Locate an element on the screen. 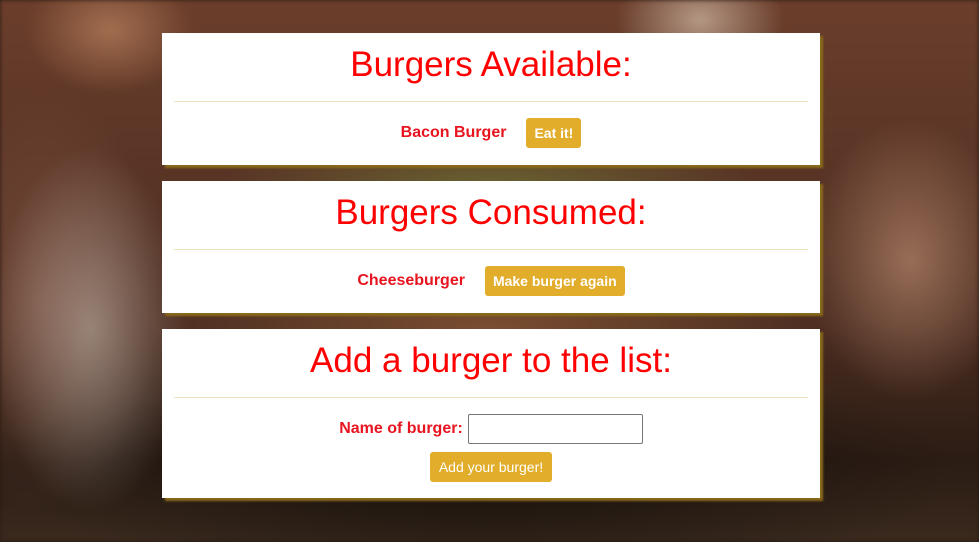 The height and width of the screenshot is (542, 979). available-heading: Burgers Available: is located at coordinates (491, 64).